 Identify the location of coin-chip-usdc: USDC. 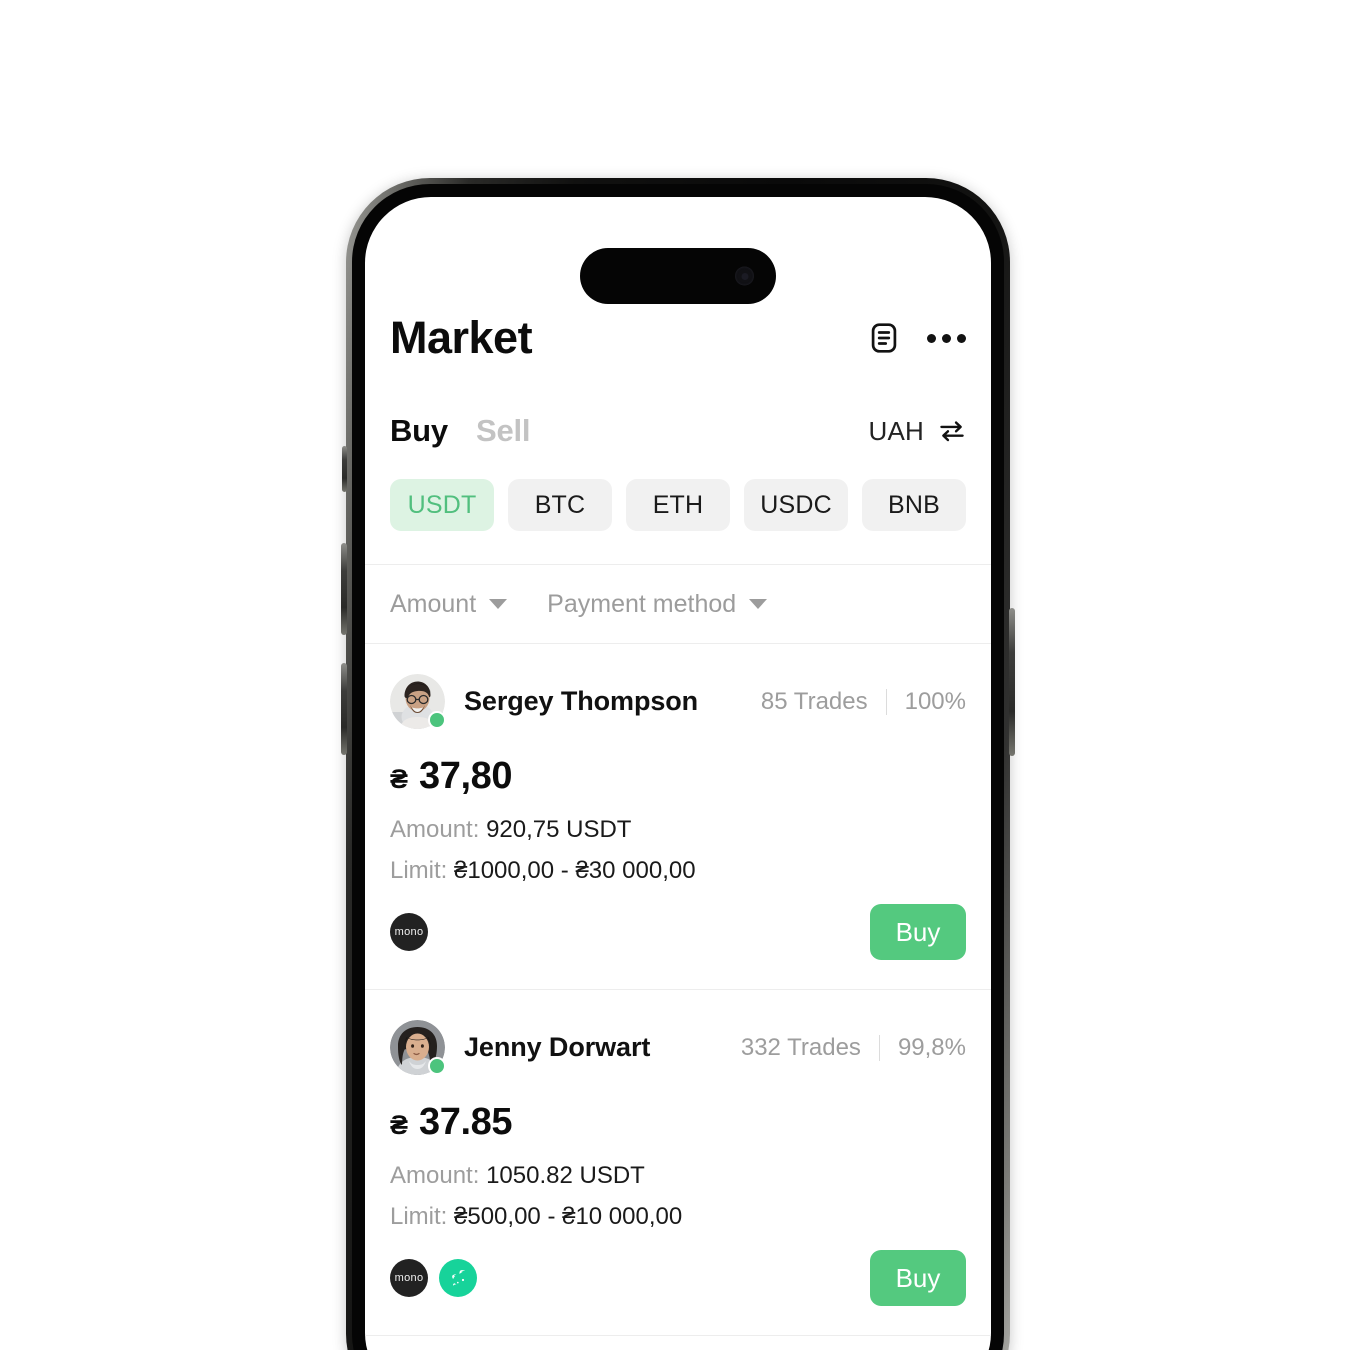
(796, 505).